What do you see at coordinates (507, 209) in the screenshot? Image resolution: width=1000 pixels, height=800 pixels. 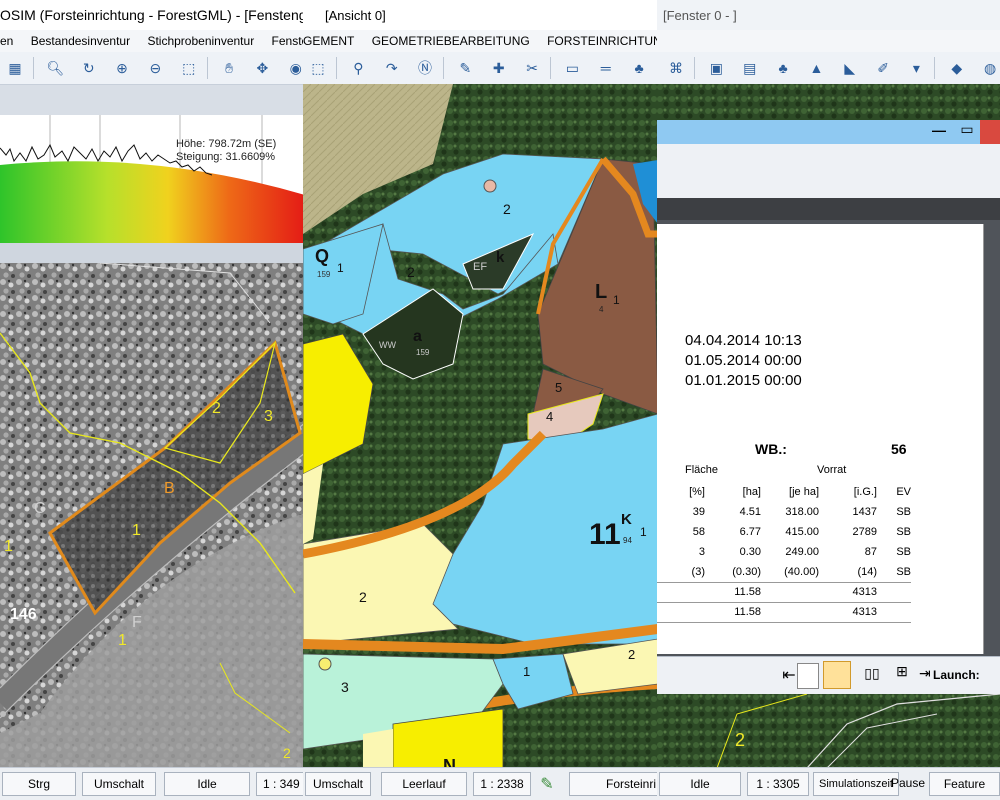 I see `map-label: 2` at bounding box center [507, 209].